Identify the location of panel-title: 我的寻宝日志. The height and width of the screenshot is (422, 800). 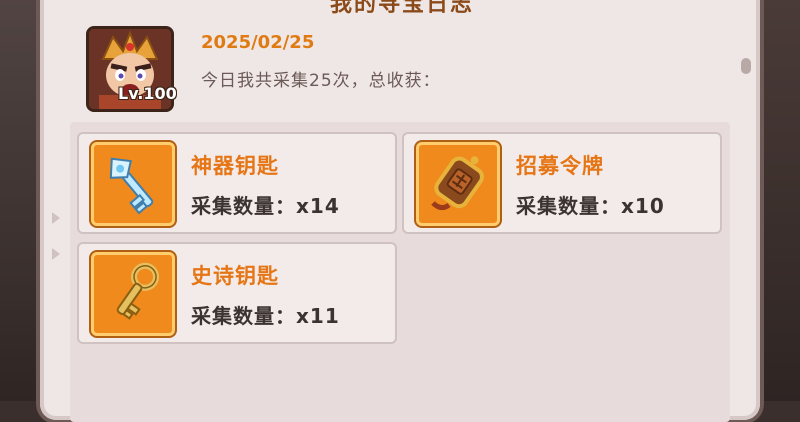
(402, 8).